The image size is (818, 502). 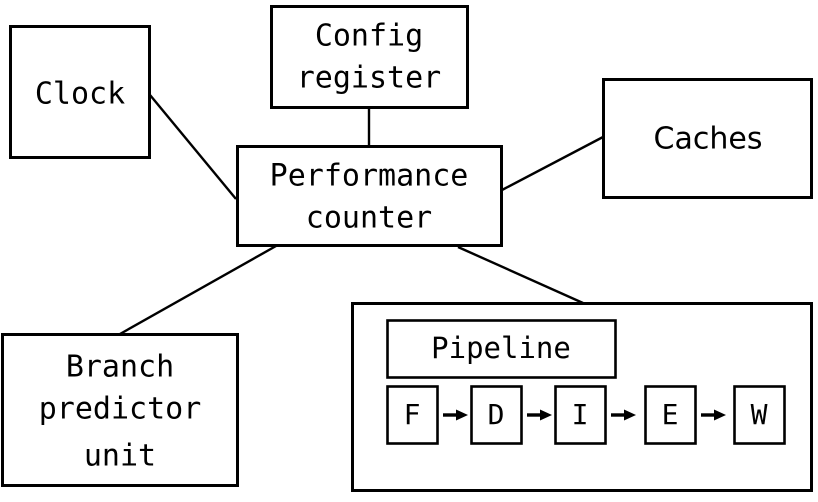 What do you see at coordinates (369, 36) in the screenshot?
I see `config-register-label-line1: Config` at bounding box center [369, 36].